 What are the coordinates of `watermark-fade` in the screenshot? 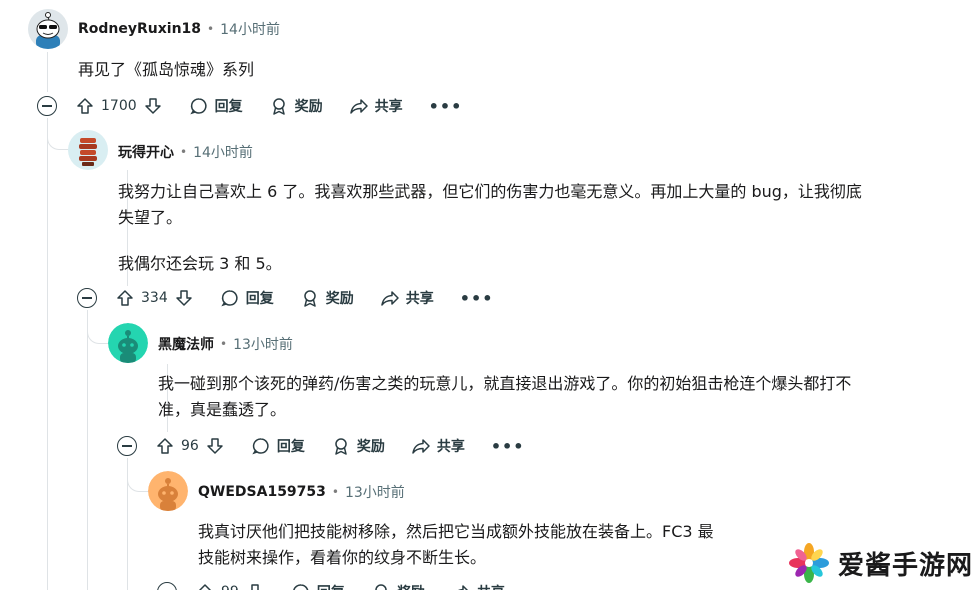 It's located at (838, 523).